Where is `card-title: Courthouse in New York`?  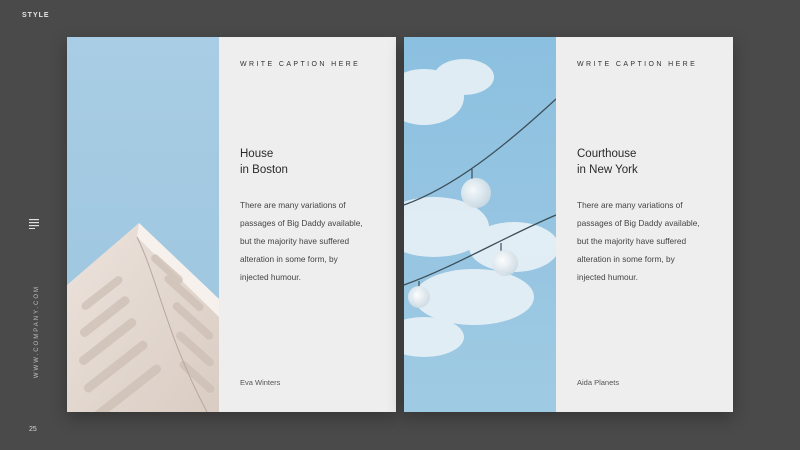 card-title: Courthouse in New York is located at coordinates (607, 162).